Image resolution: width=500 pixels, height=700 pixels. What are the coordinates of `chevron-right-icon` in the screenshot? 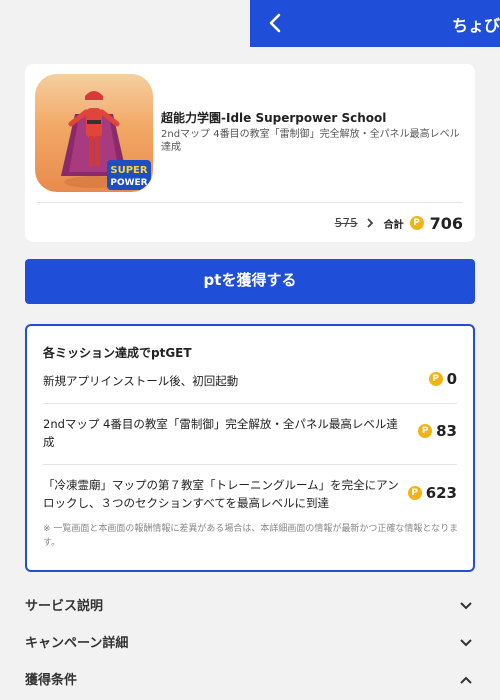 It's located at (369, 223).